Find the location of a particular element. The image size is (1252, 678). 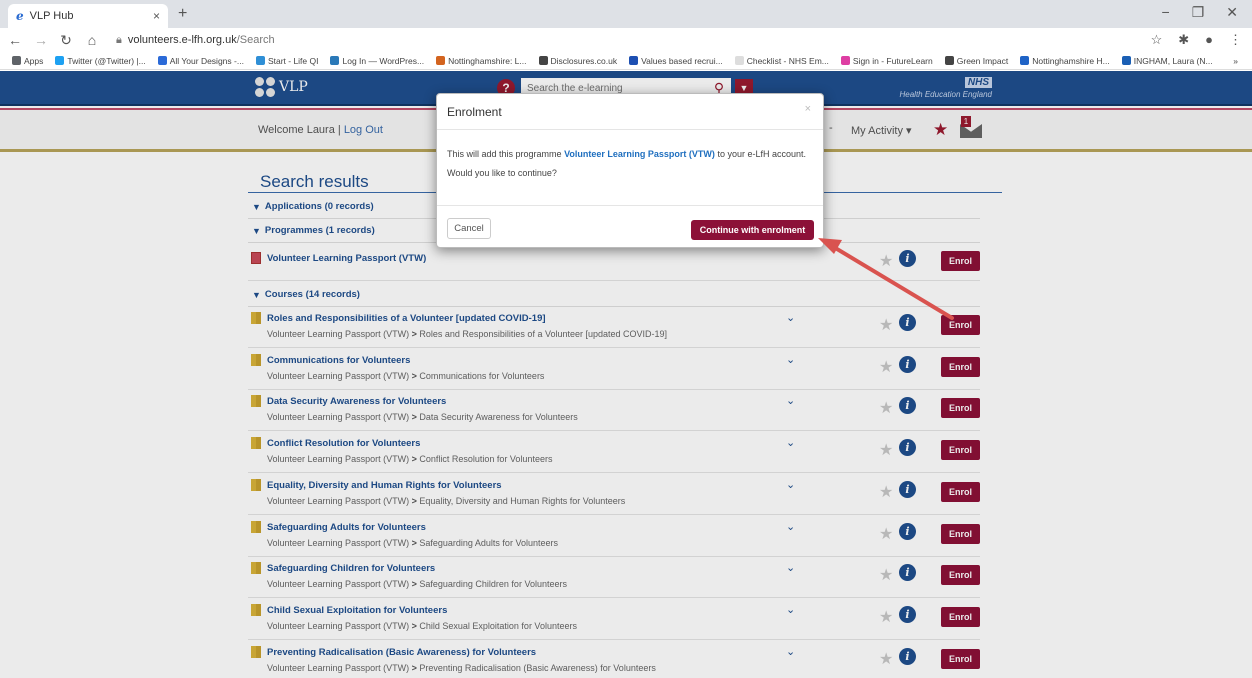

menu-icon: ⋮ is located at coordinates (1235, 40).